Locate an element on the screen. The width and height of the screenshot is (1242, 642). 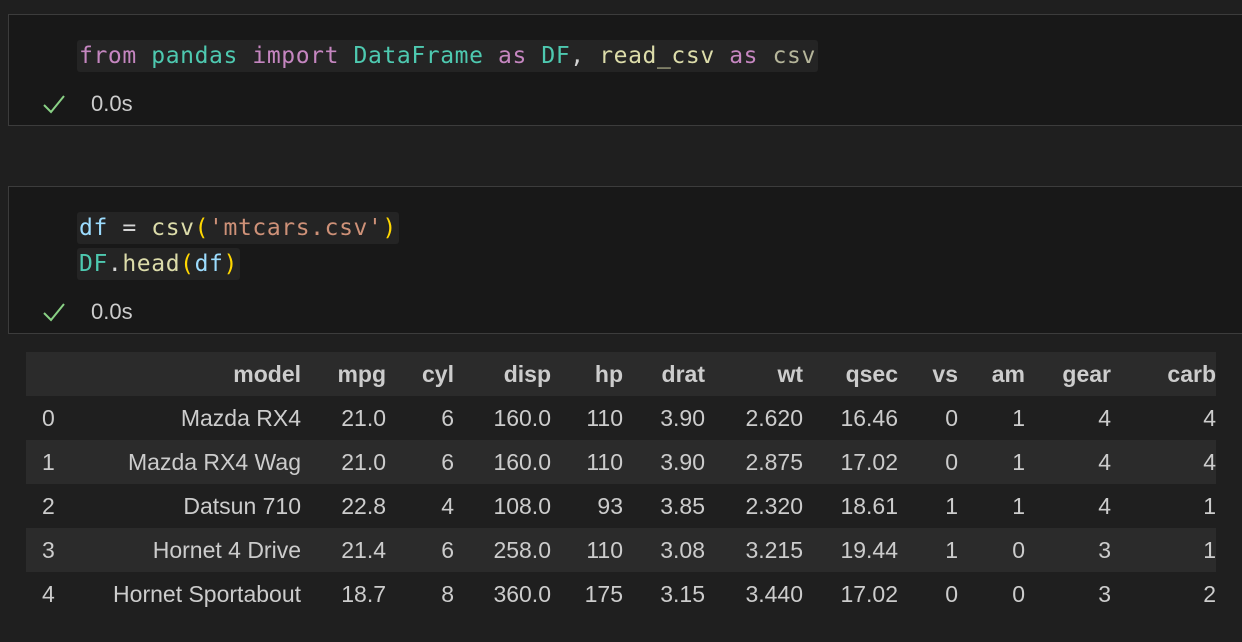
table-cell: 18.61 is located at coordinates (869, 505).